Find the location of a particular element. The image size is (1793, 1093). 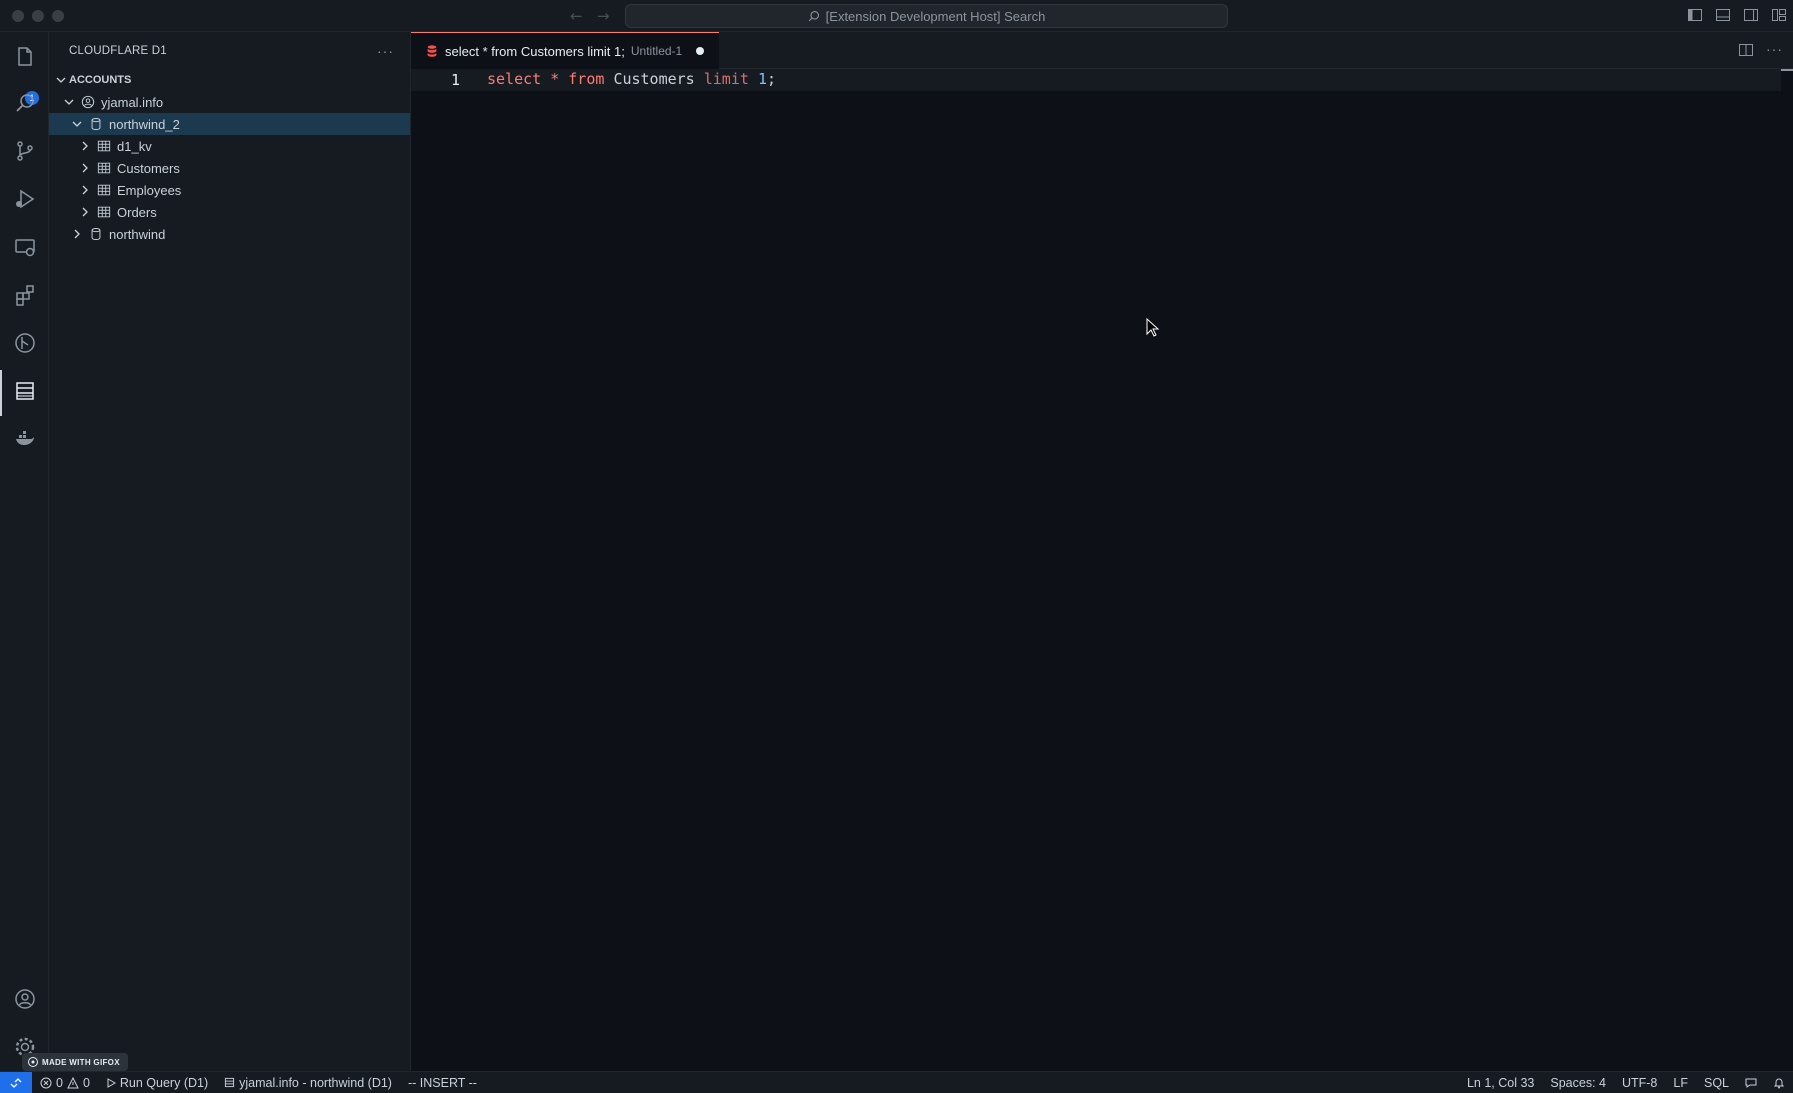

problems-indicator: 0 0 is located at coordinates (65, 1083).